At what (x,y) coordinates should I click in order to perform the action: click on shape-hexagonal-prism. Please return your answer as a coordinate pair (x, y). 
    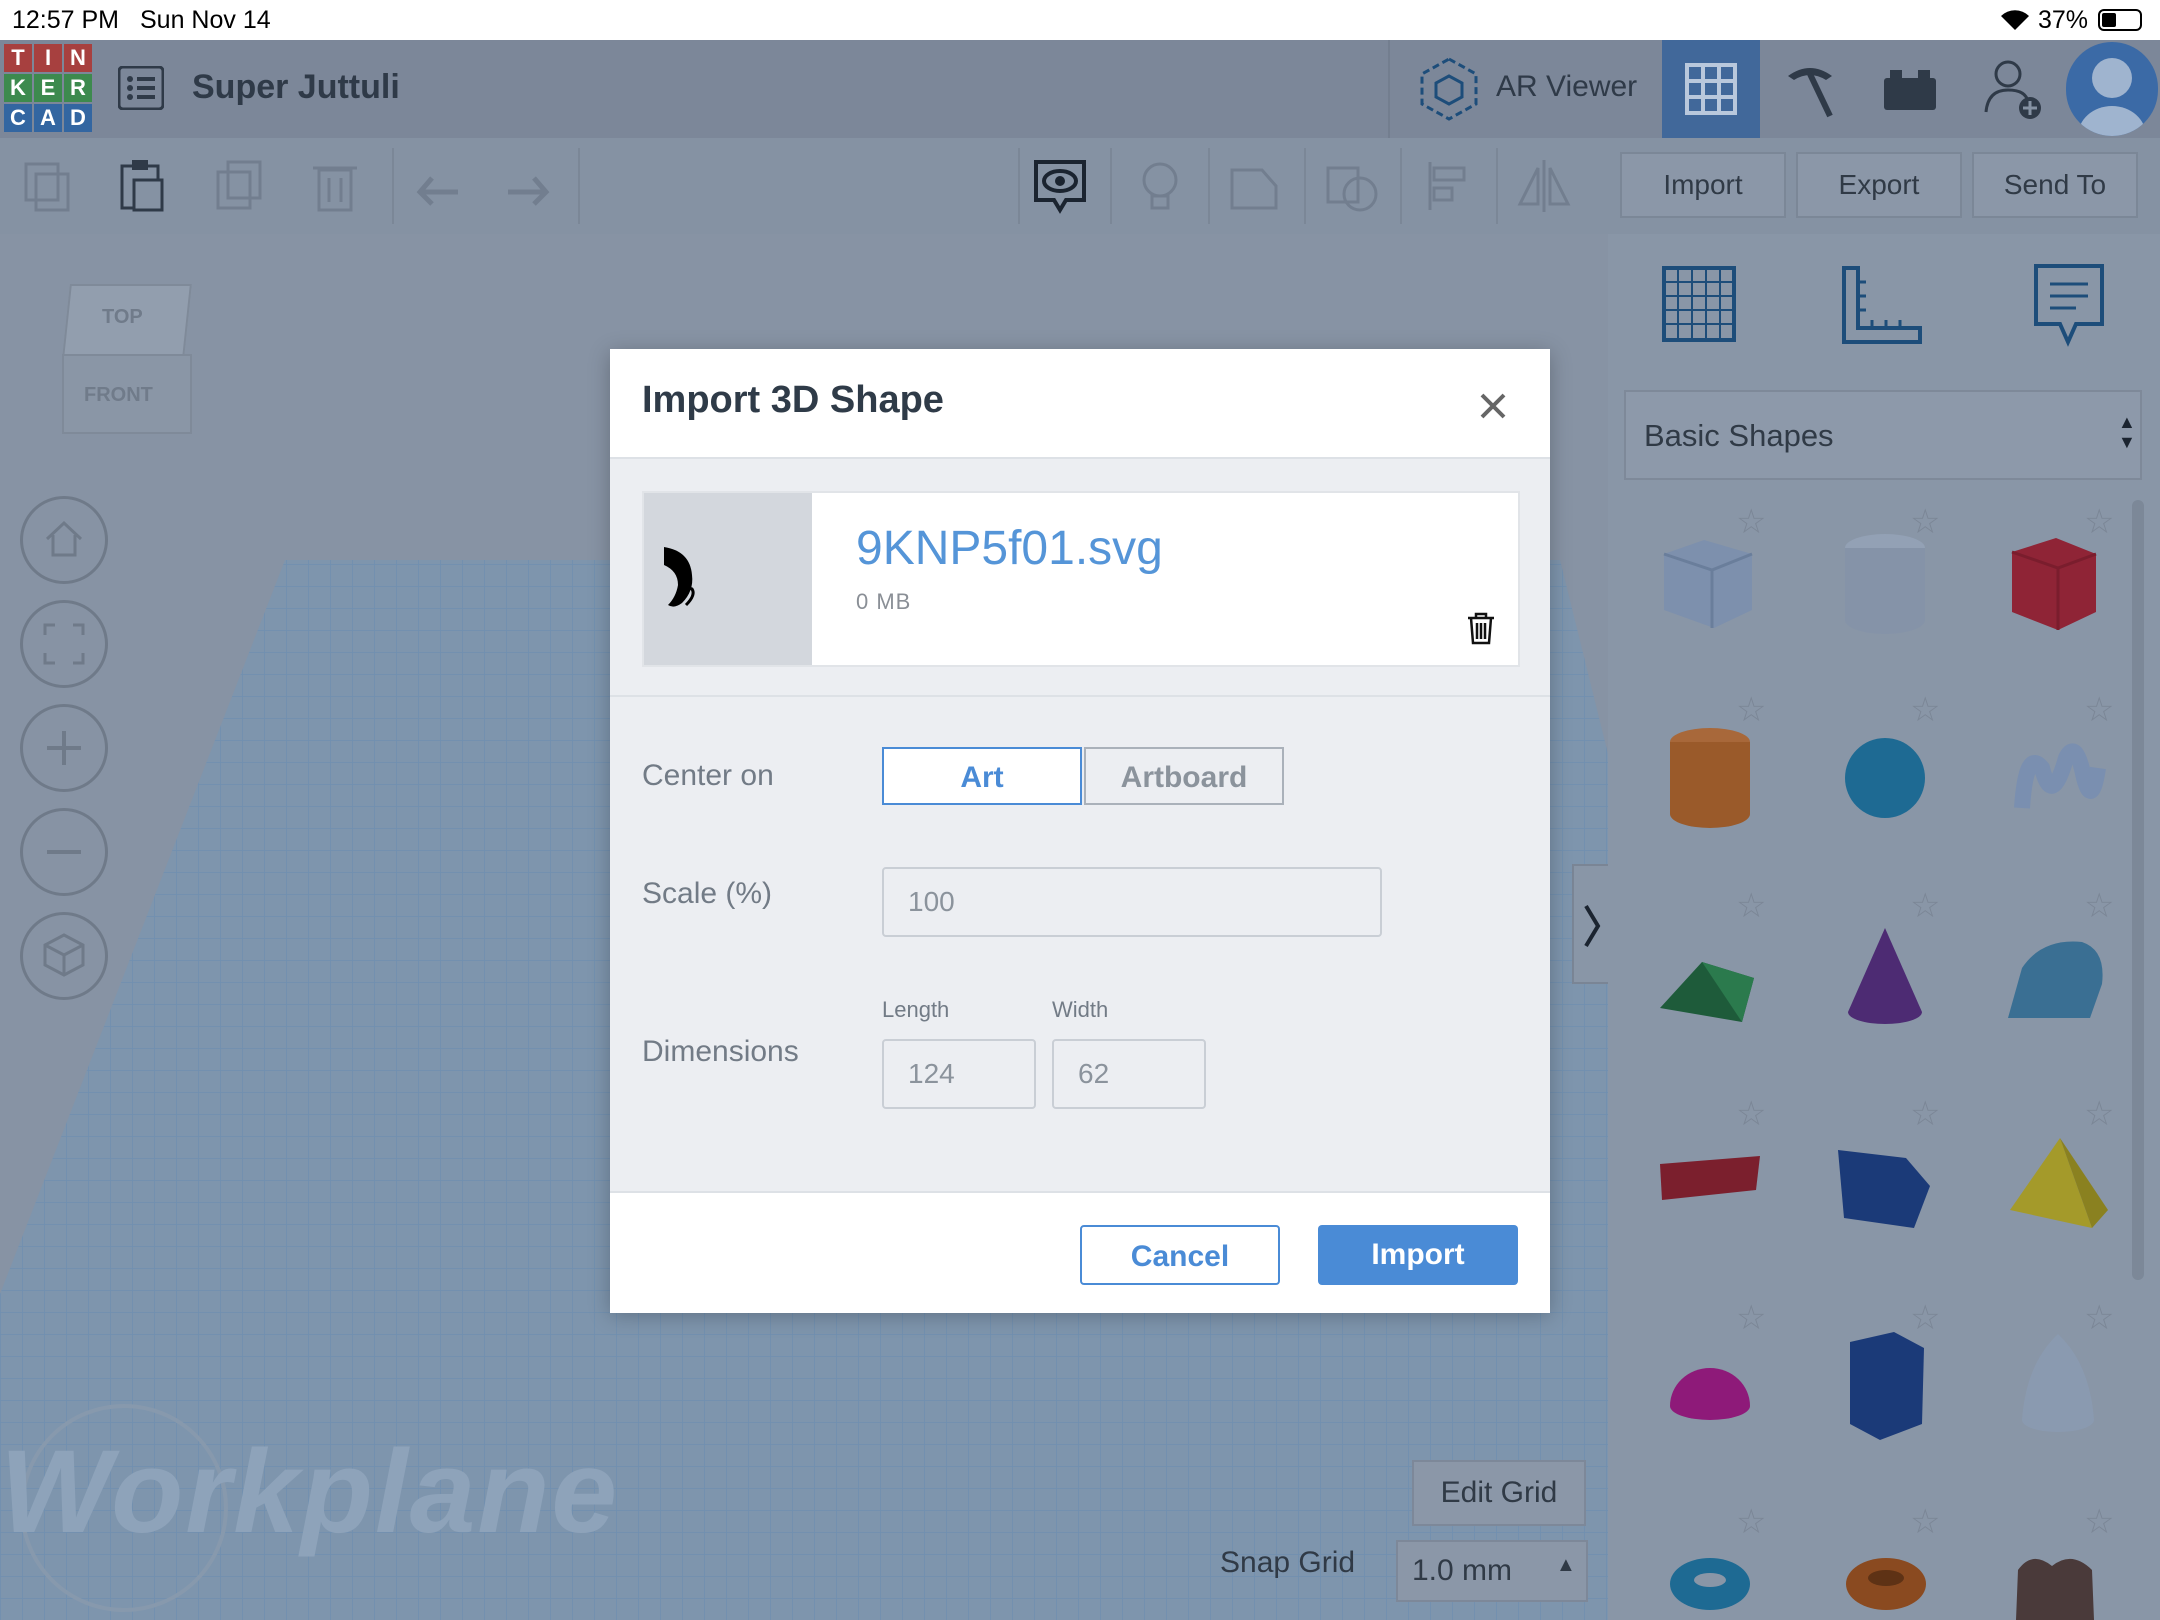
    Looking at the image, I should click on (1885, 1384).